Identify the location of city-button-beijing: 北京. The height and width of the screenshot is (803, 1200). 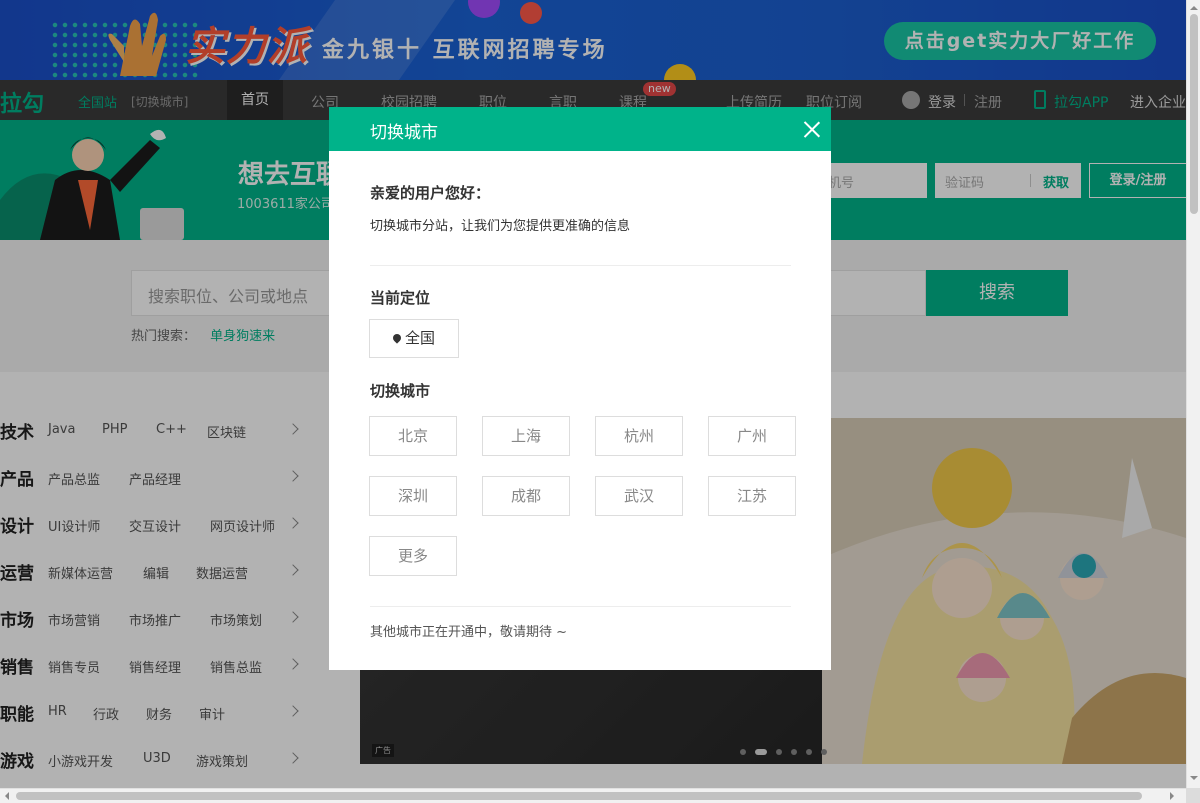
(413, 436).